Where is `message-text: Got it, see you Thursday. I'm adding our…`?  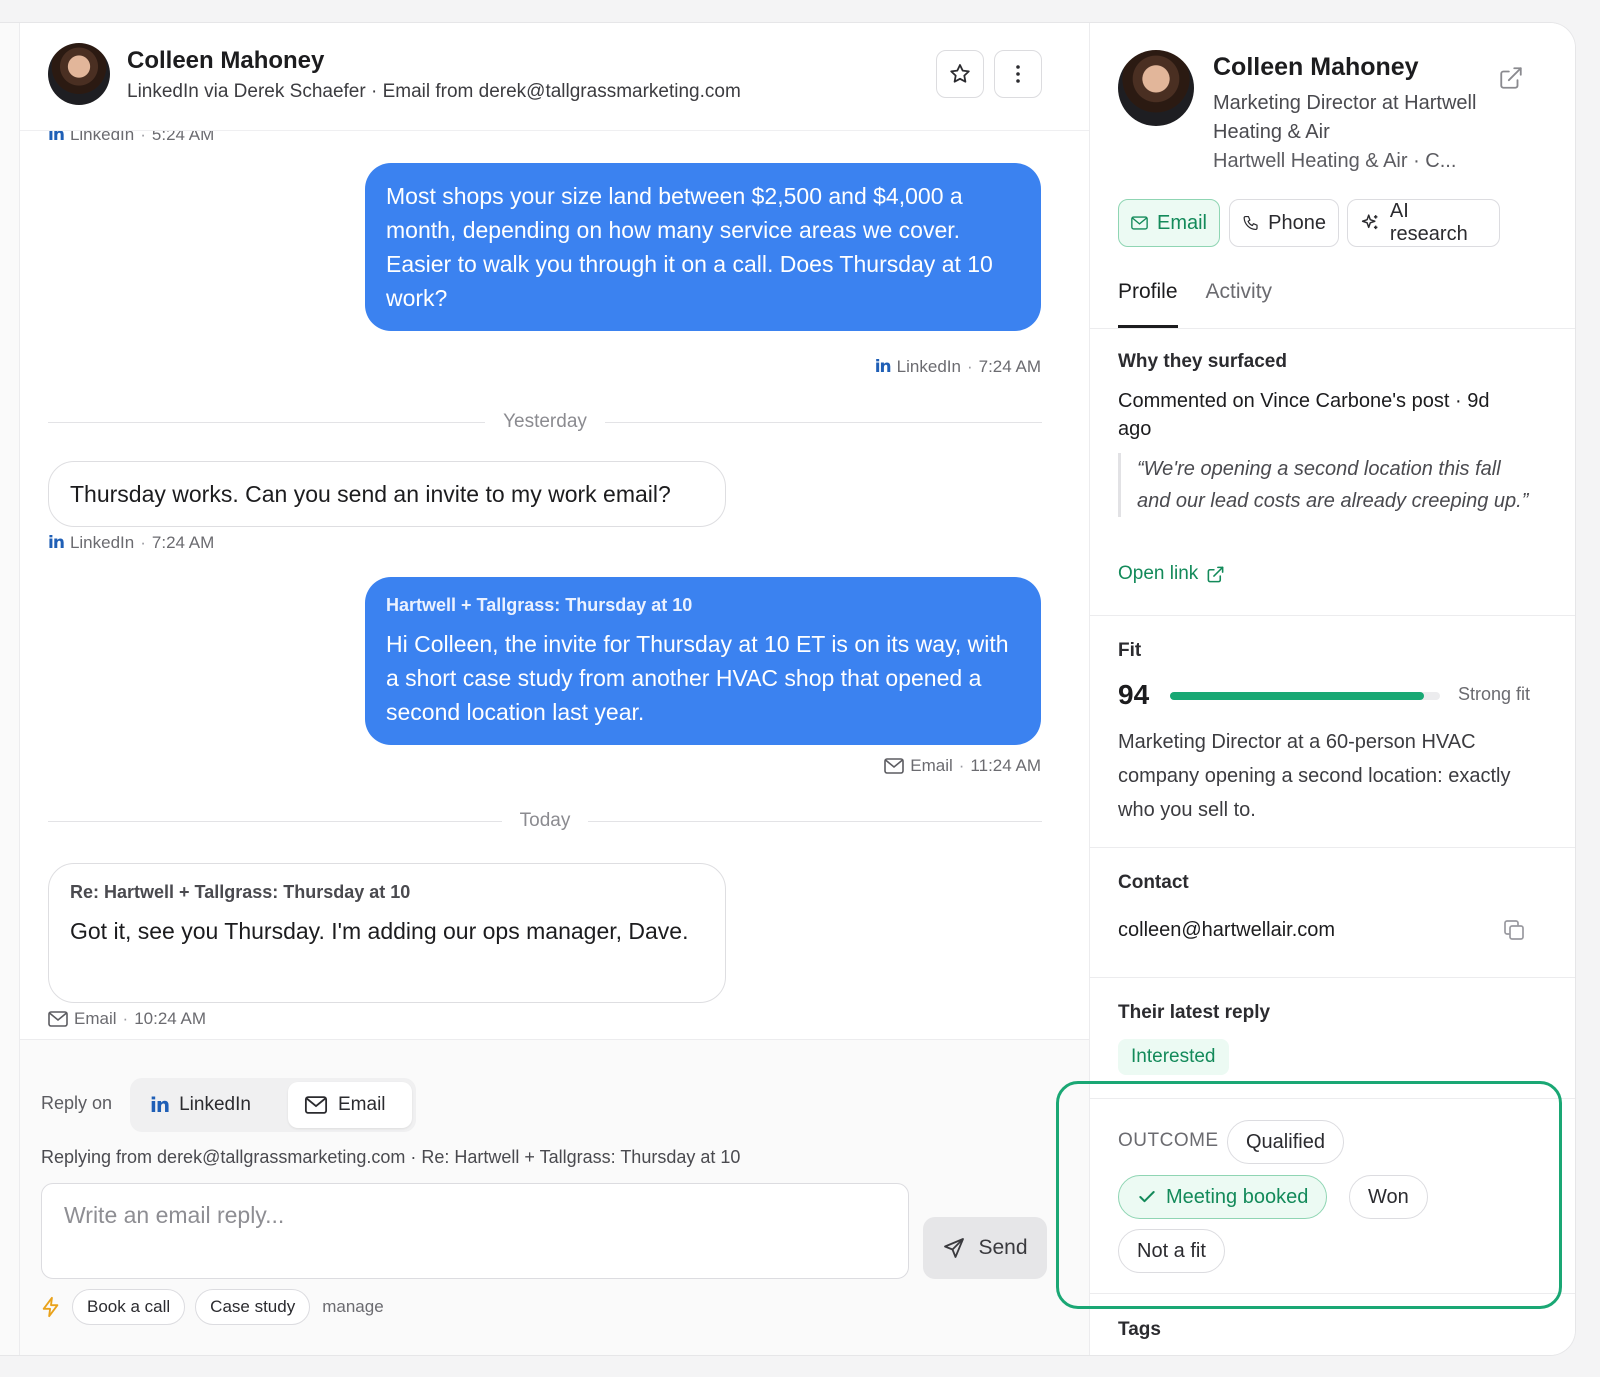
message-text: Got it, see you Thursday. I'm adding our… is located at coordinates (379, 931).